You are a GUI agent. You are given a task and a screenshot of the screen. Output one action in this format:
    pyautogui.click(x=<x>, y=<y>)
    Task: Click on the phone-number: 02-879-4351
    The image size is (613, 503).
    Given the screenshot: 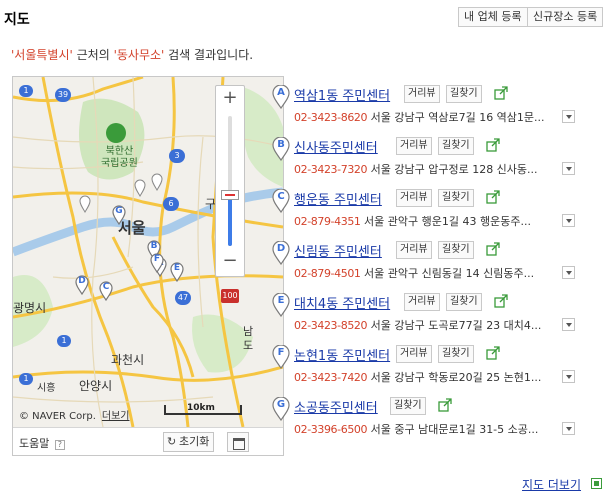 What is the action you would take?
    pyautogui.click(x=327, y=221)
    